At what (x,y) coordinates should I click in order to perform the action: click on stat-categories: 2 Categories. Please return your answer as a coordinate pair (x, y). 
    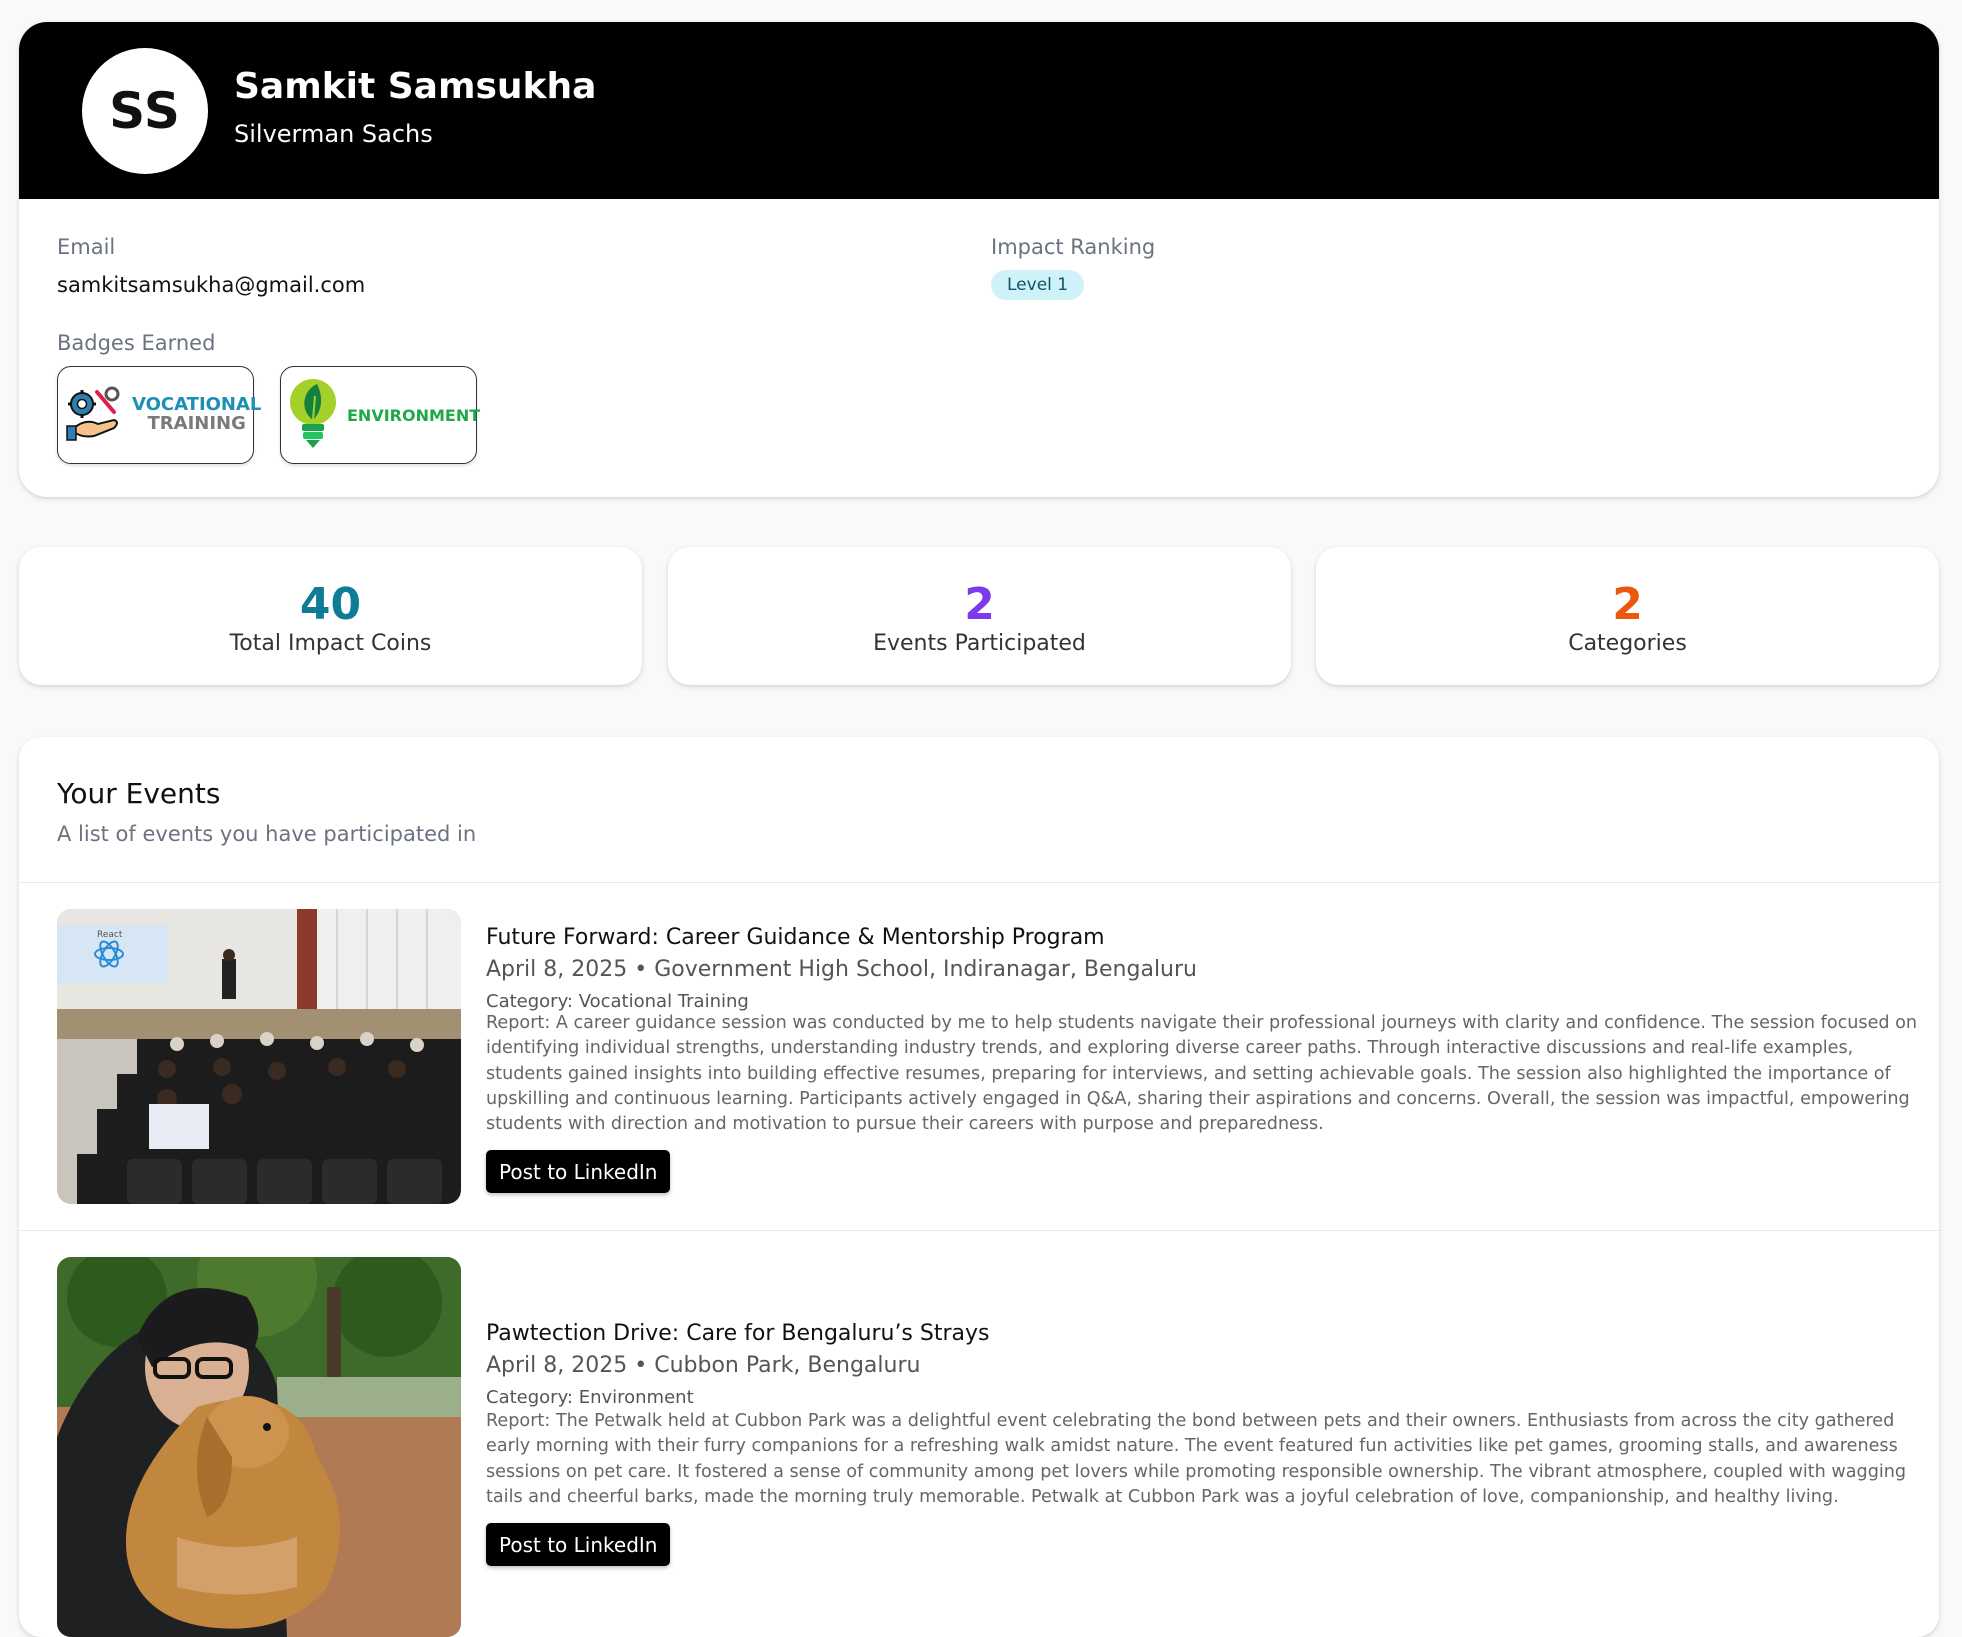
    Looking at the image, I should click on (1627, 616).